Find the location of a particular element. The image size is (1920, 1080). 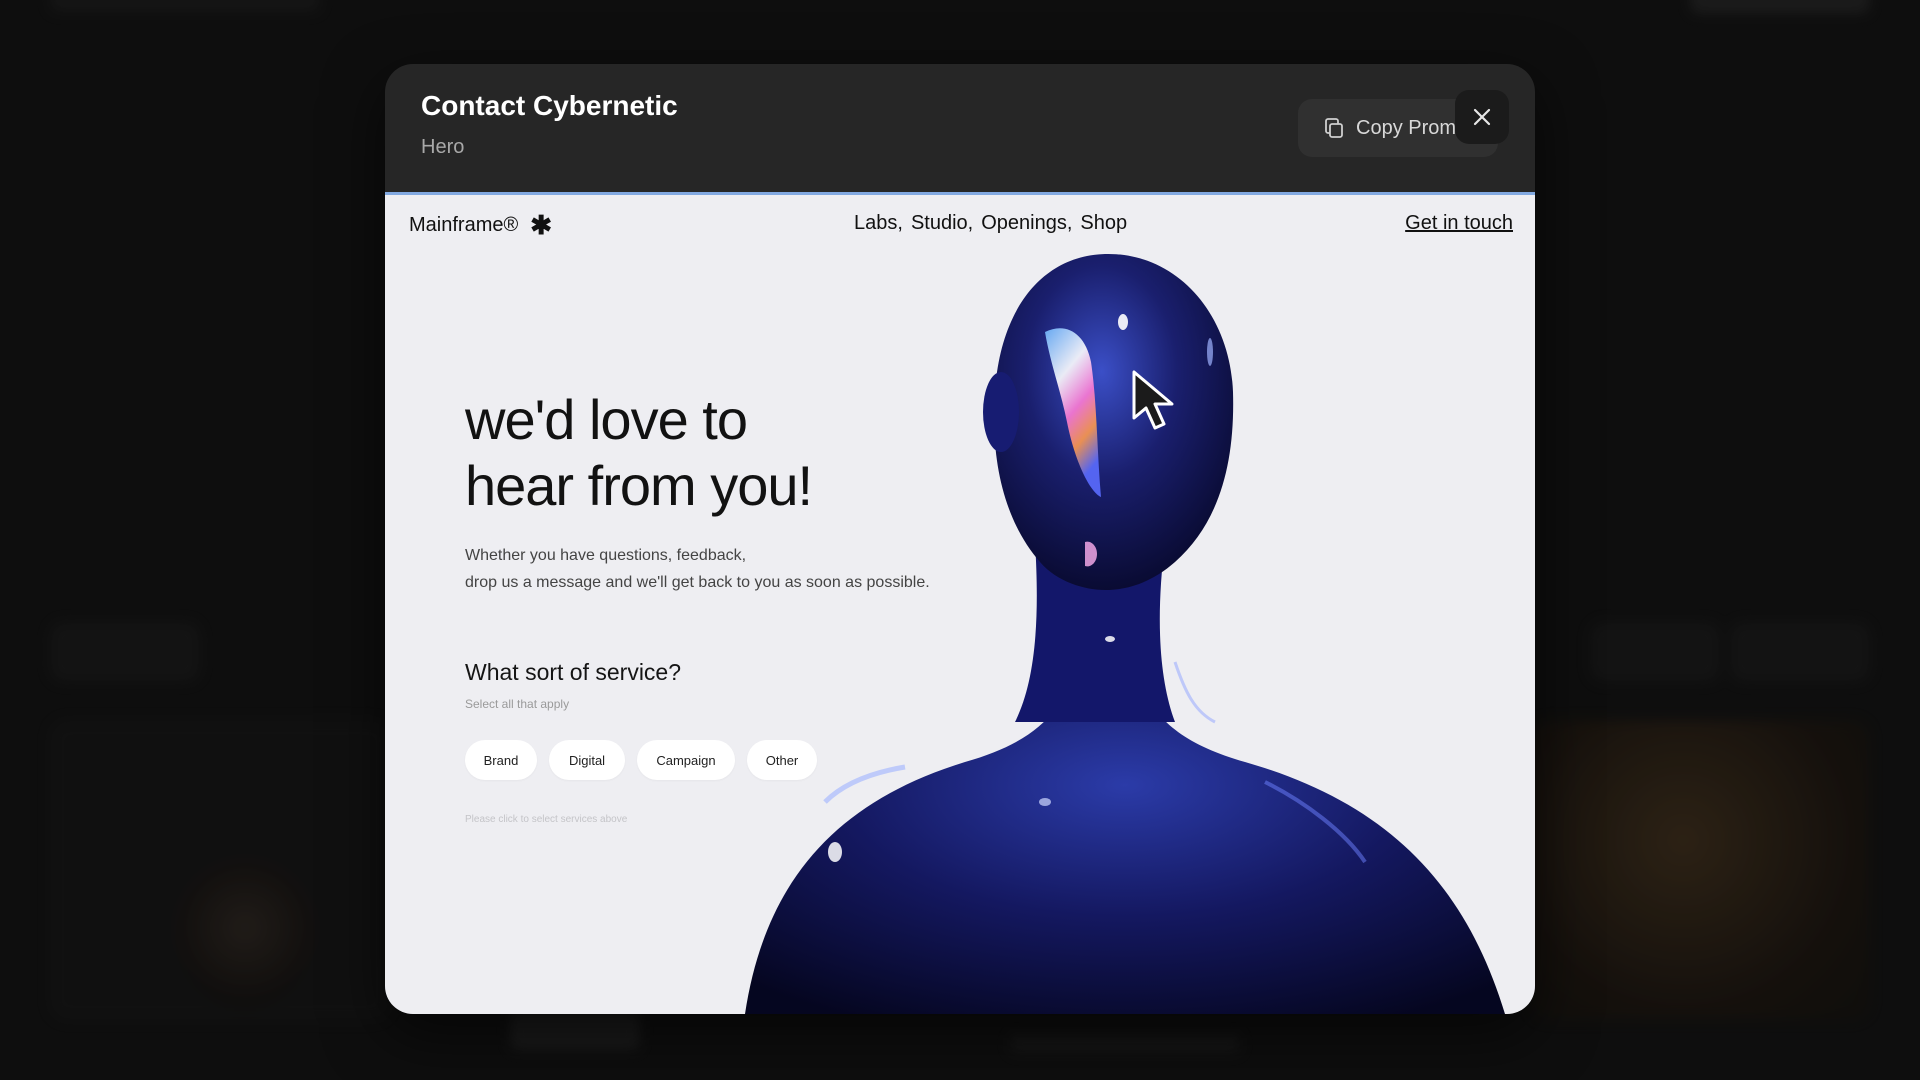

service-question: What sort of service? is located at coordinates (573, 672).